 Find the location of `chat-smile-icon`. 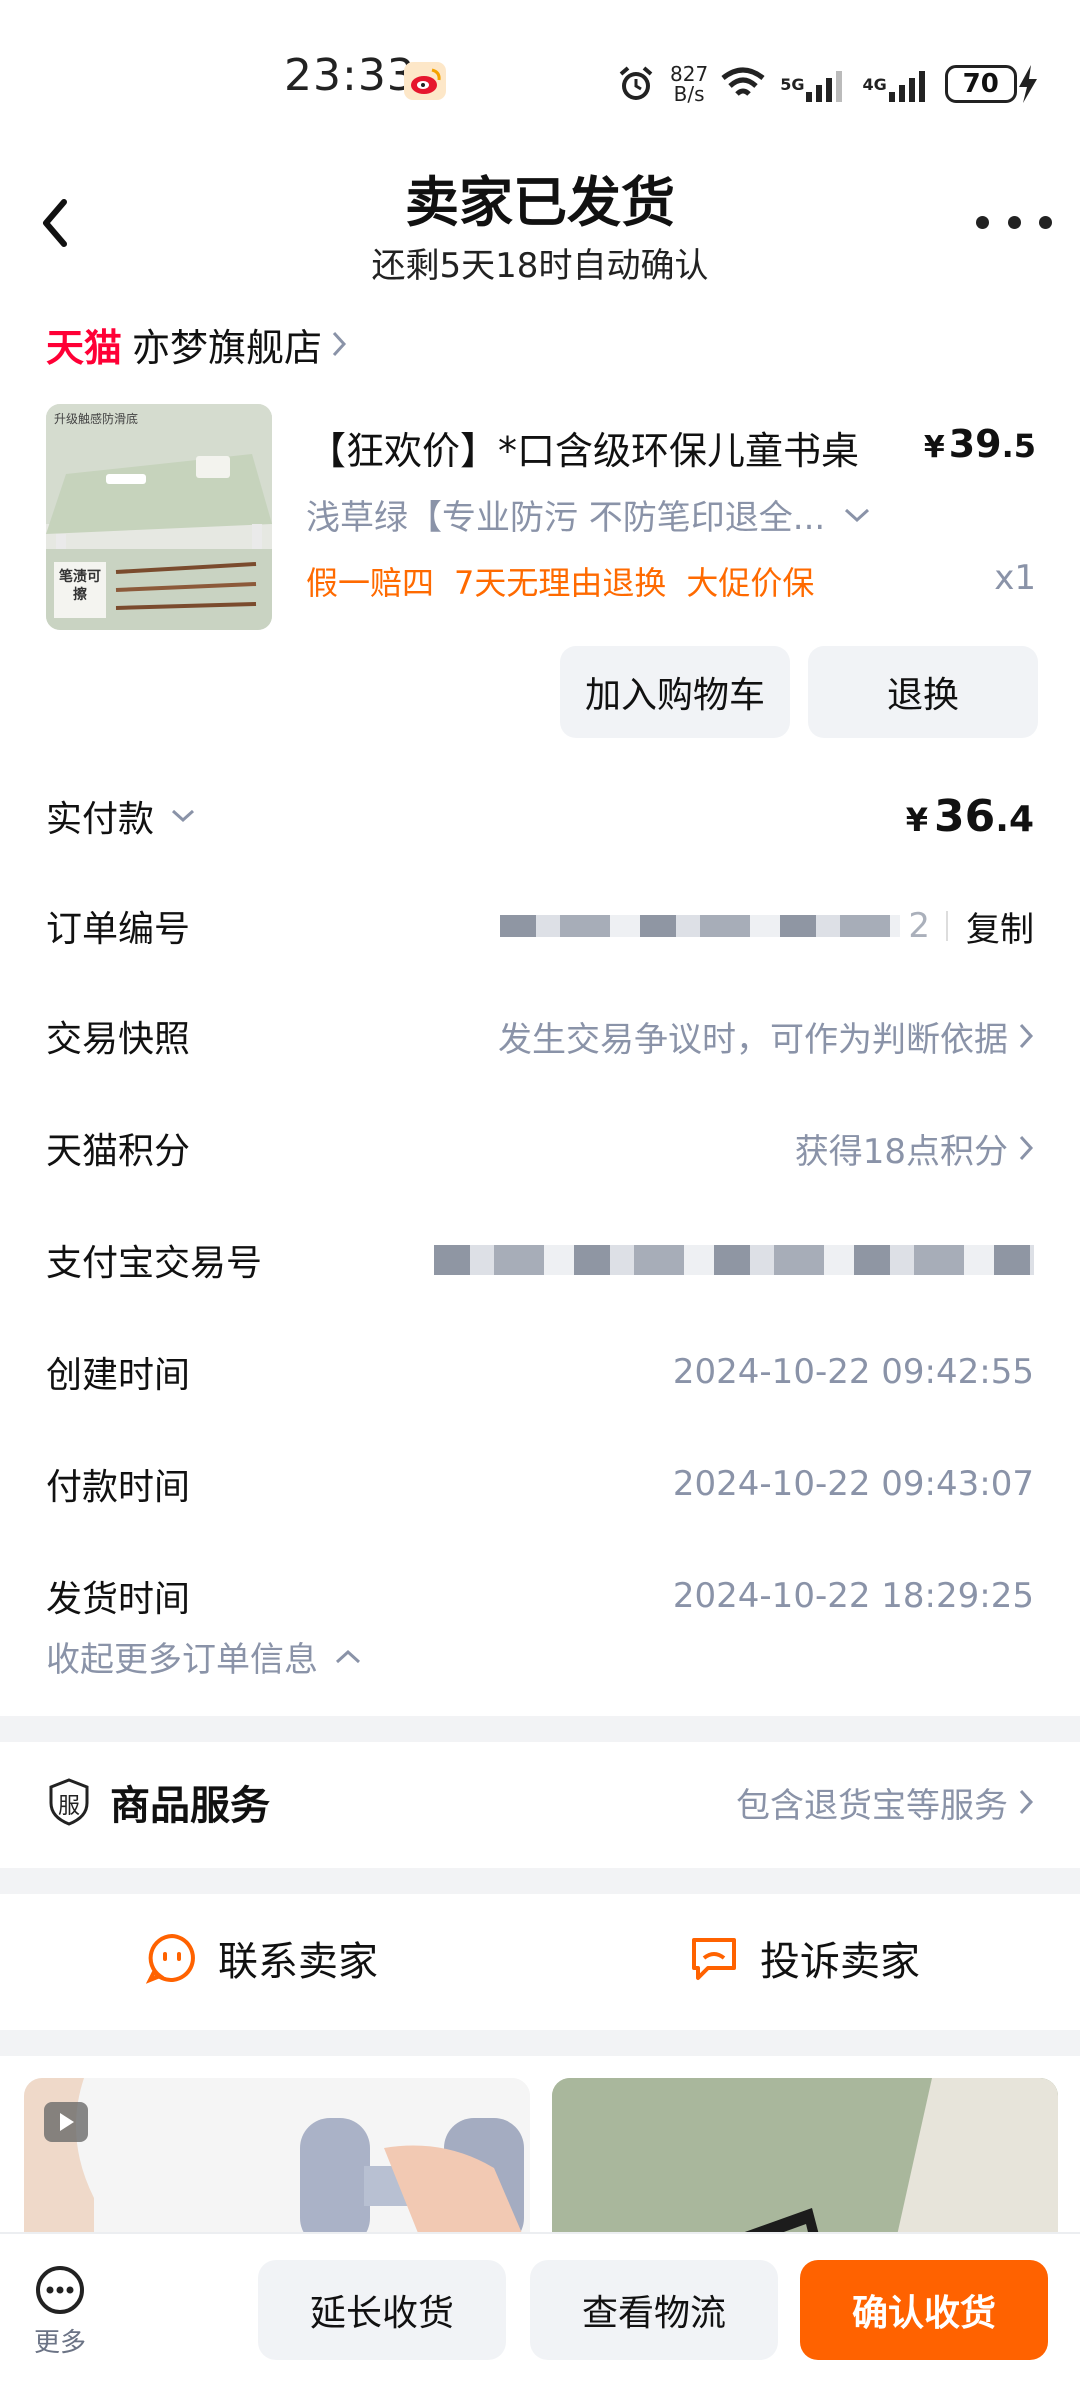

chat-smile-icon is located at coordinates (170, 1958).